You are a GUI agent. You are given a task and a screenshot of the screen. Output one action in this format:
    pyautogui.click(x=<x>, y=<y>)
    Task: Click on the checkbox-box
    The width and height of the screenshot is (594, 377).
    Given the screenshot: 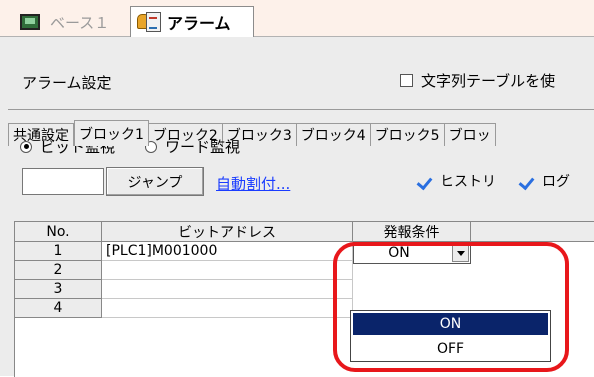 What is the action you would take?
    pyautogui.click(x=406, y=80)
    